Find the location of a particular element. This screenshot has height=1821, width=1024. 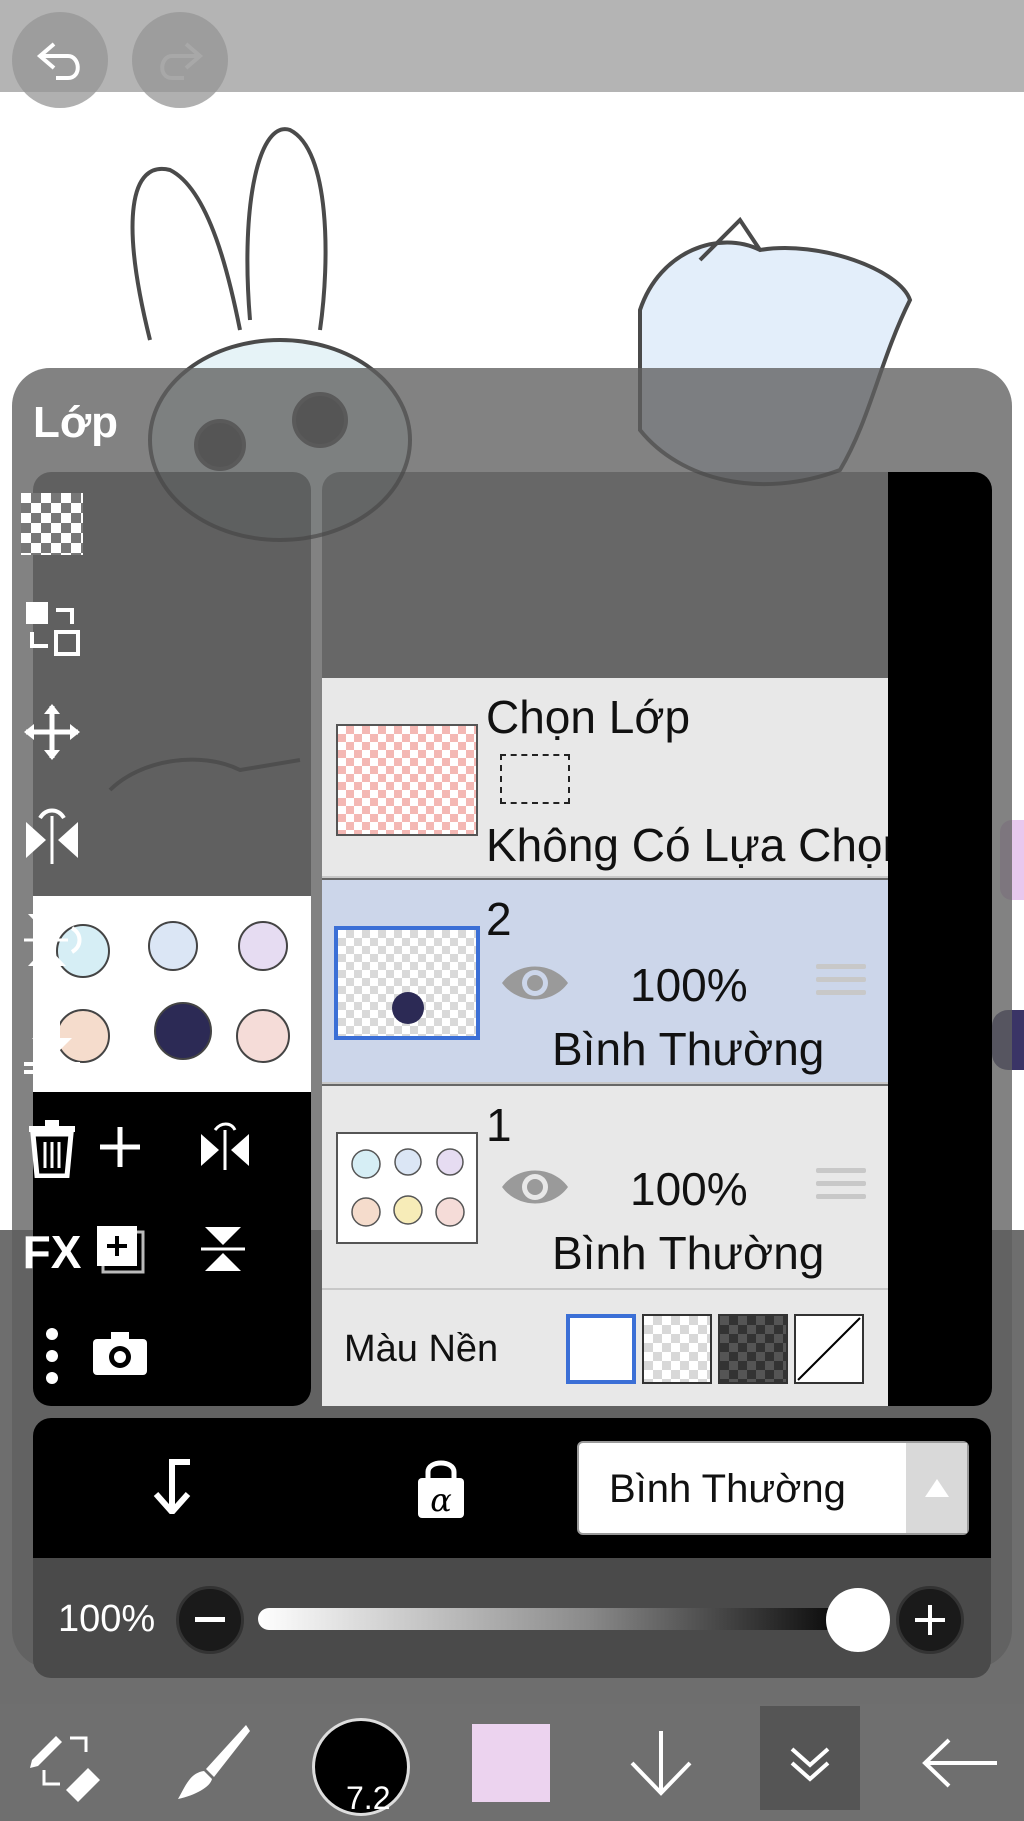

clipping-arrow-icon is located at coordinates (172, 1486).